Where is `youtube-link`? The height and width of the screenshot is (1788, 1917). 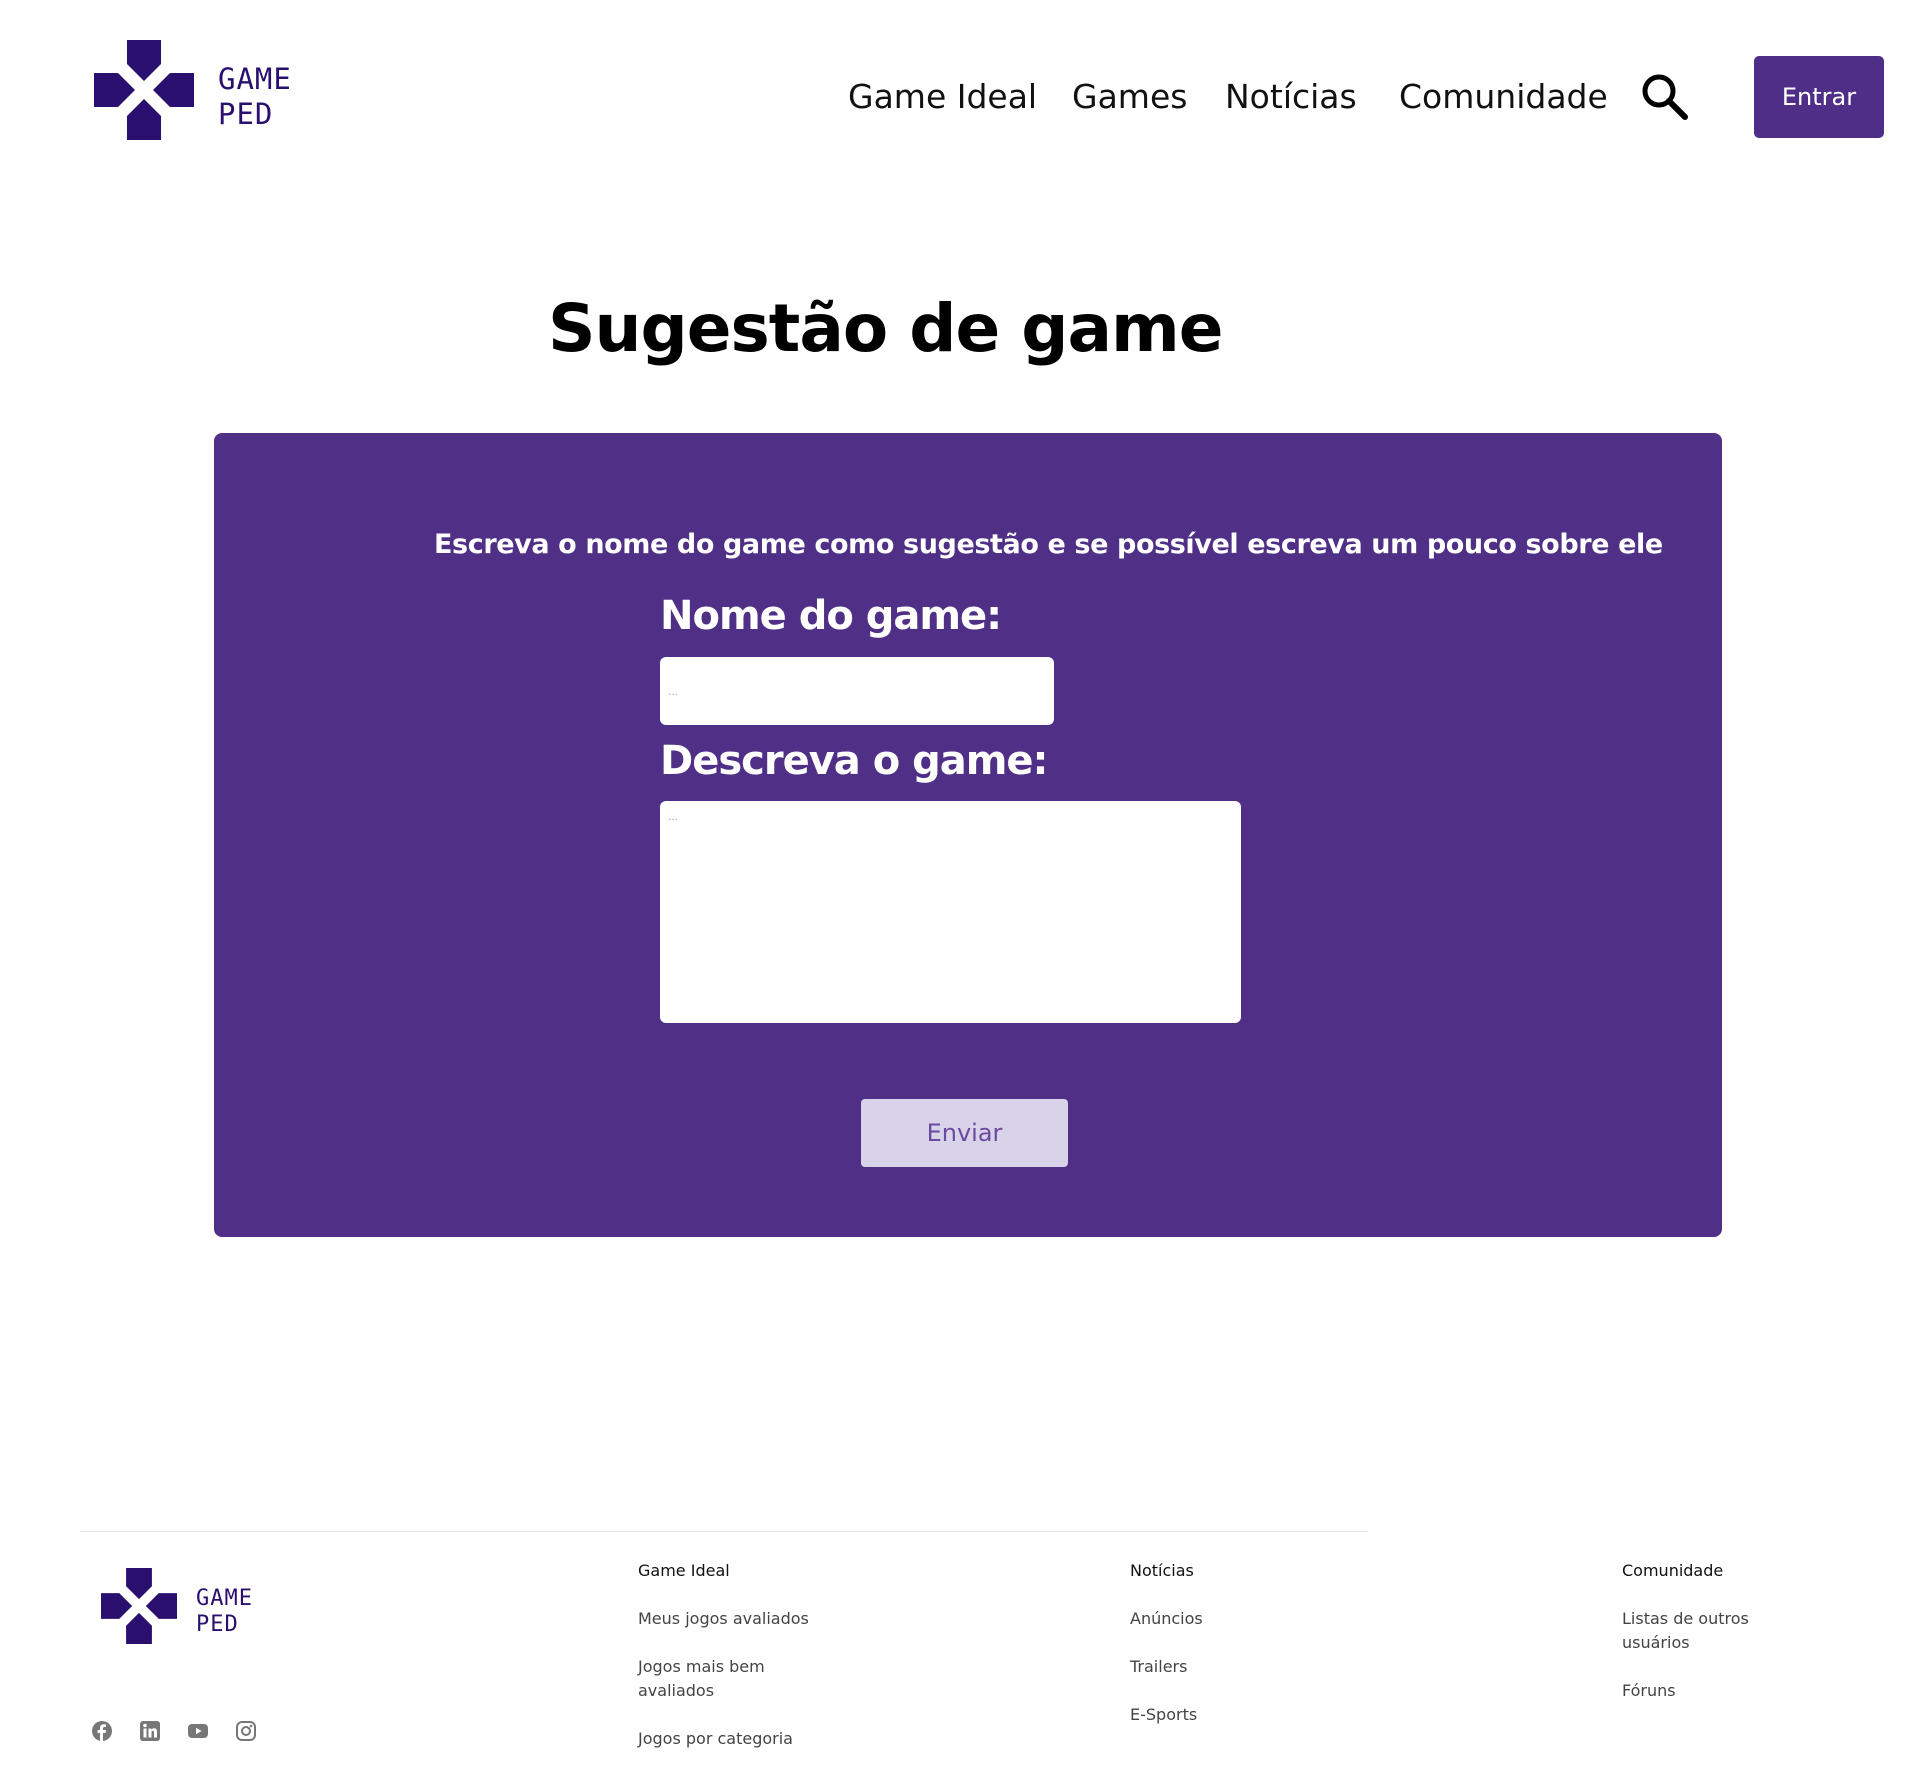 youtube-link is located at coordinates (198, 1731).